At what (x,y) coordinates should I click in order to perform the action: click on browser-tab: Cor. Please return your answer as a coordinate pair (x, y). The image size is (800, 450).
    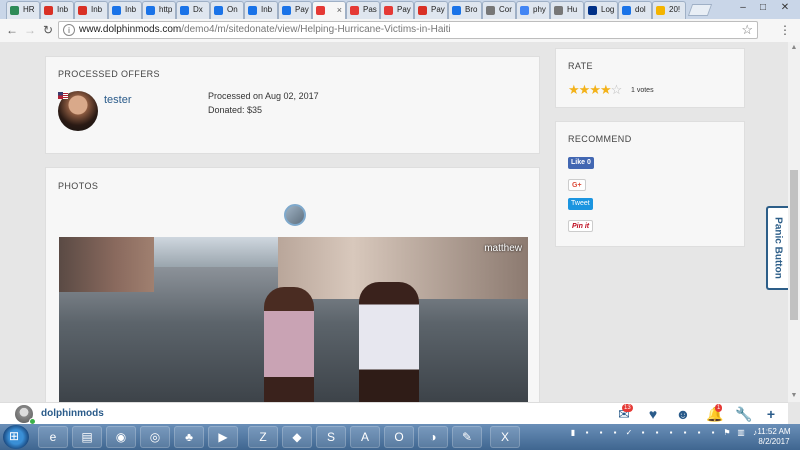
    Looking at the image, I should click on (499, 10).